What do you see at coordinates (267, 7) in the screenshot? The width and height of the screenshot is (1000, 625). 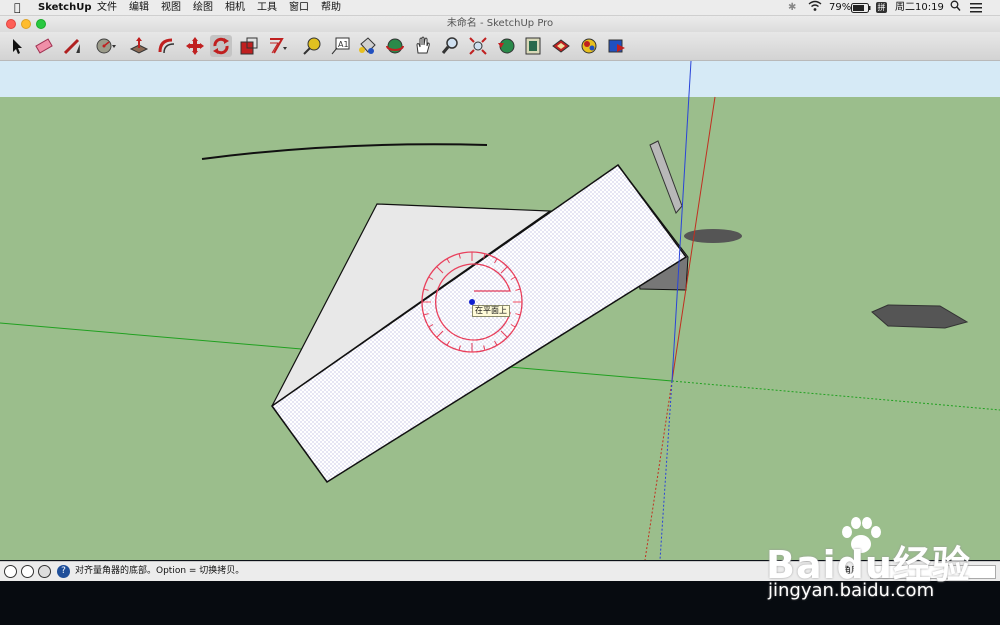 I see `menu-tools: 工具` at bounding box center [267, 7].